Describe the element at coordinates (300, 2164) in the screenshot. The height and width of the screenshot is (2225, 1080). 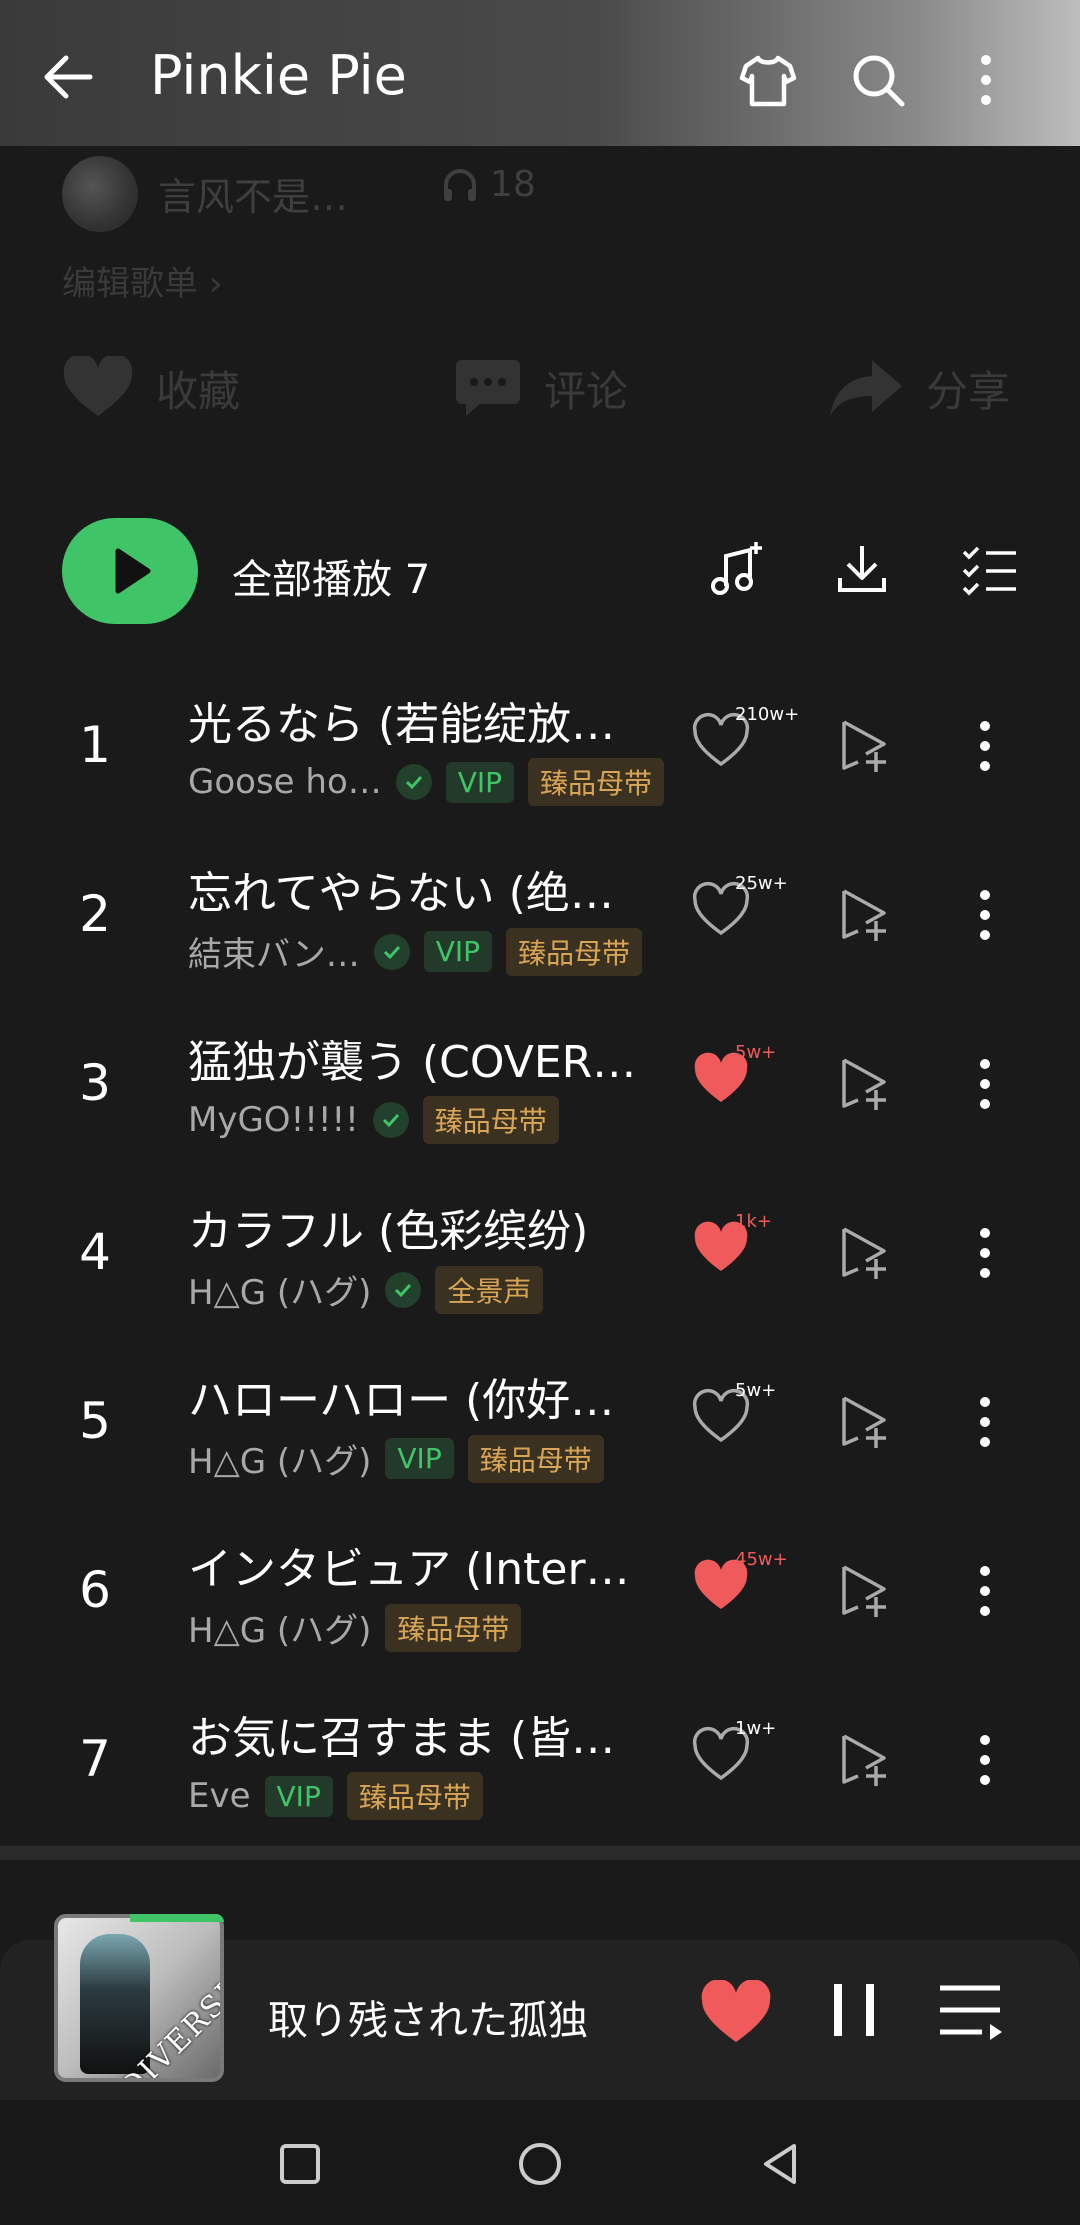
I see `recent-apps-icon` at that location.